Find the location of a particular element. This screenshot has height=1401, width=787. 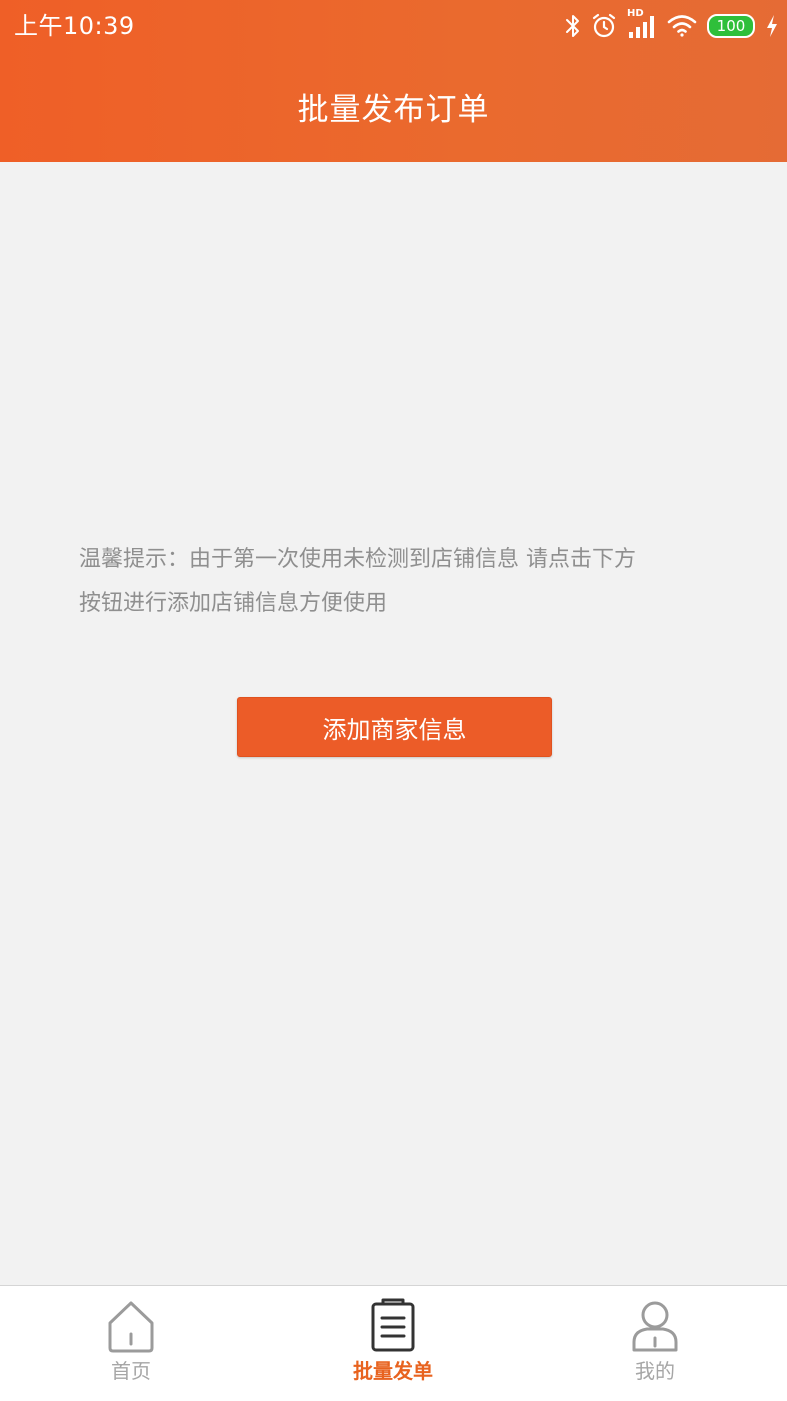

tab-batch-order: 批量发单 is located at coordinates (393, 1343).